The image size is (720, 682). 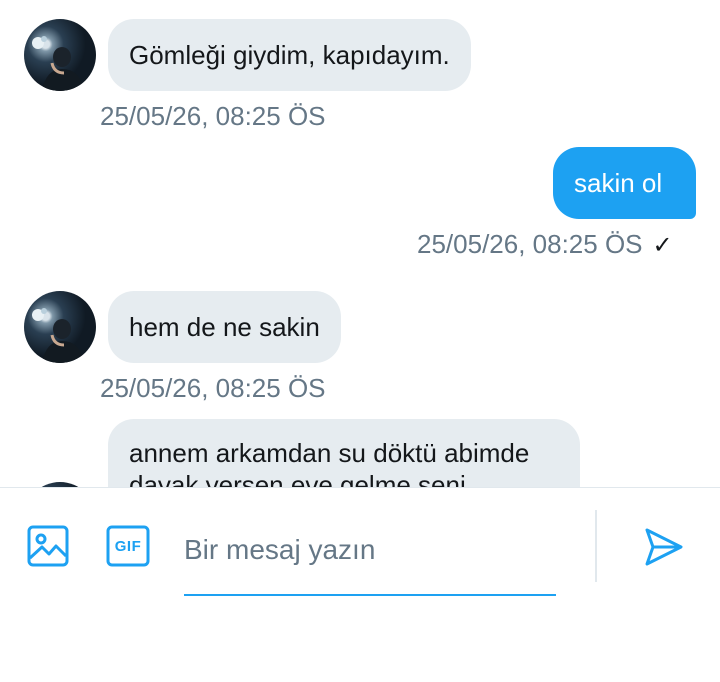 I want to click on image-icon, so click(x=48, y=546).